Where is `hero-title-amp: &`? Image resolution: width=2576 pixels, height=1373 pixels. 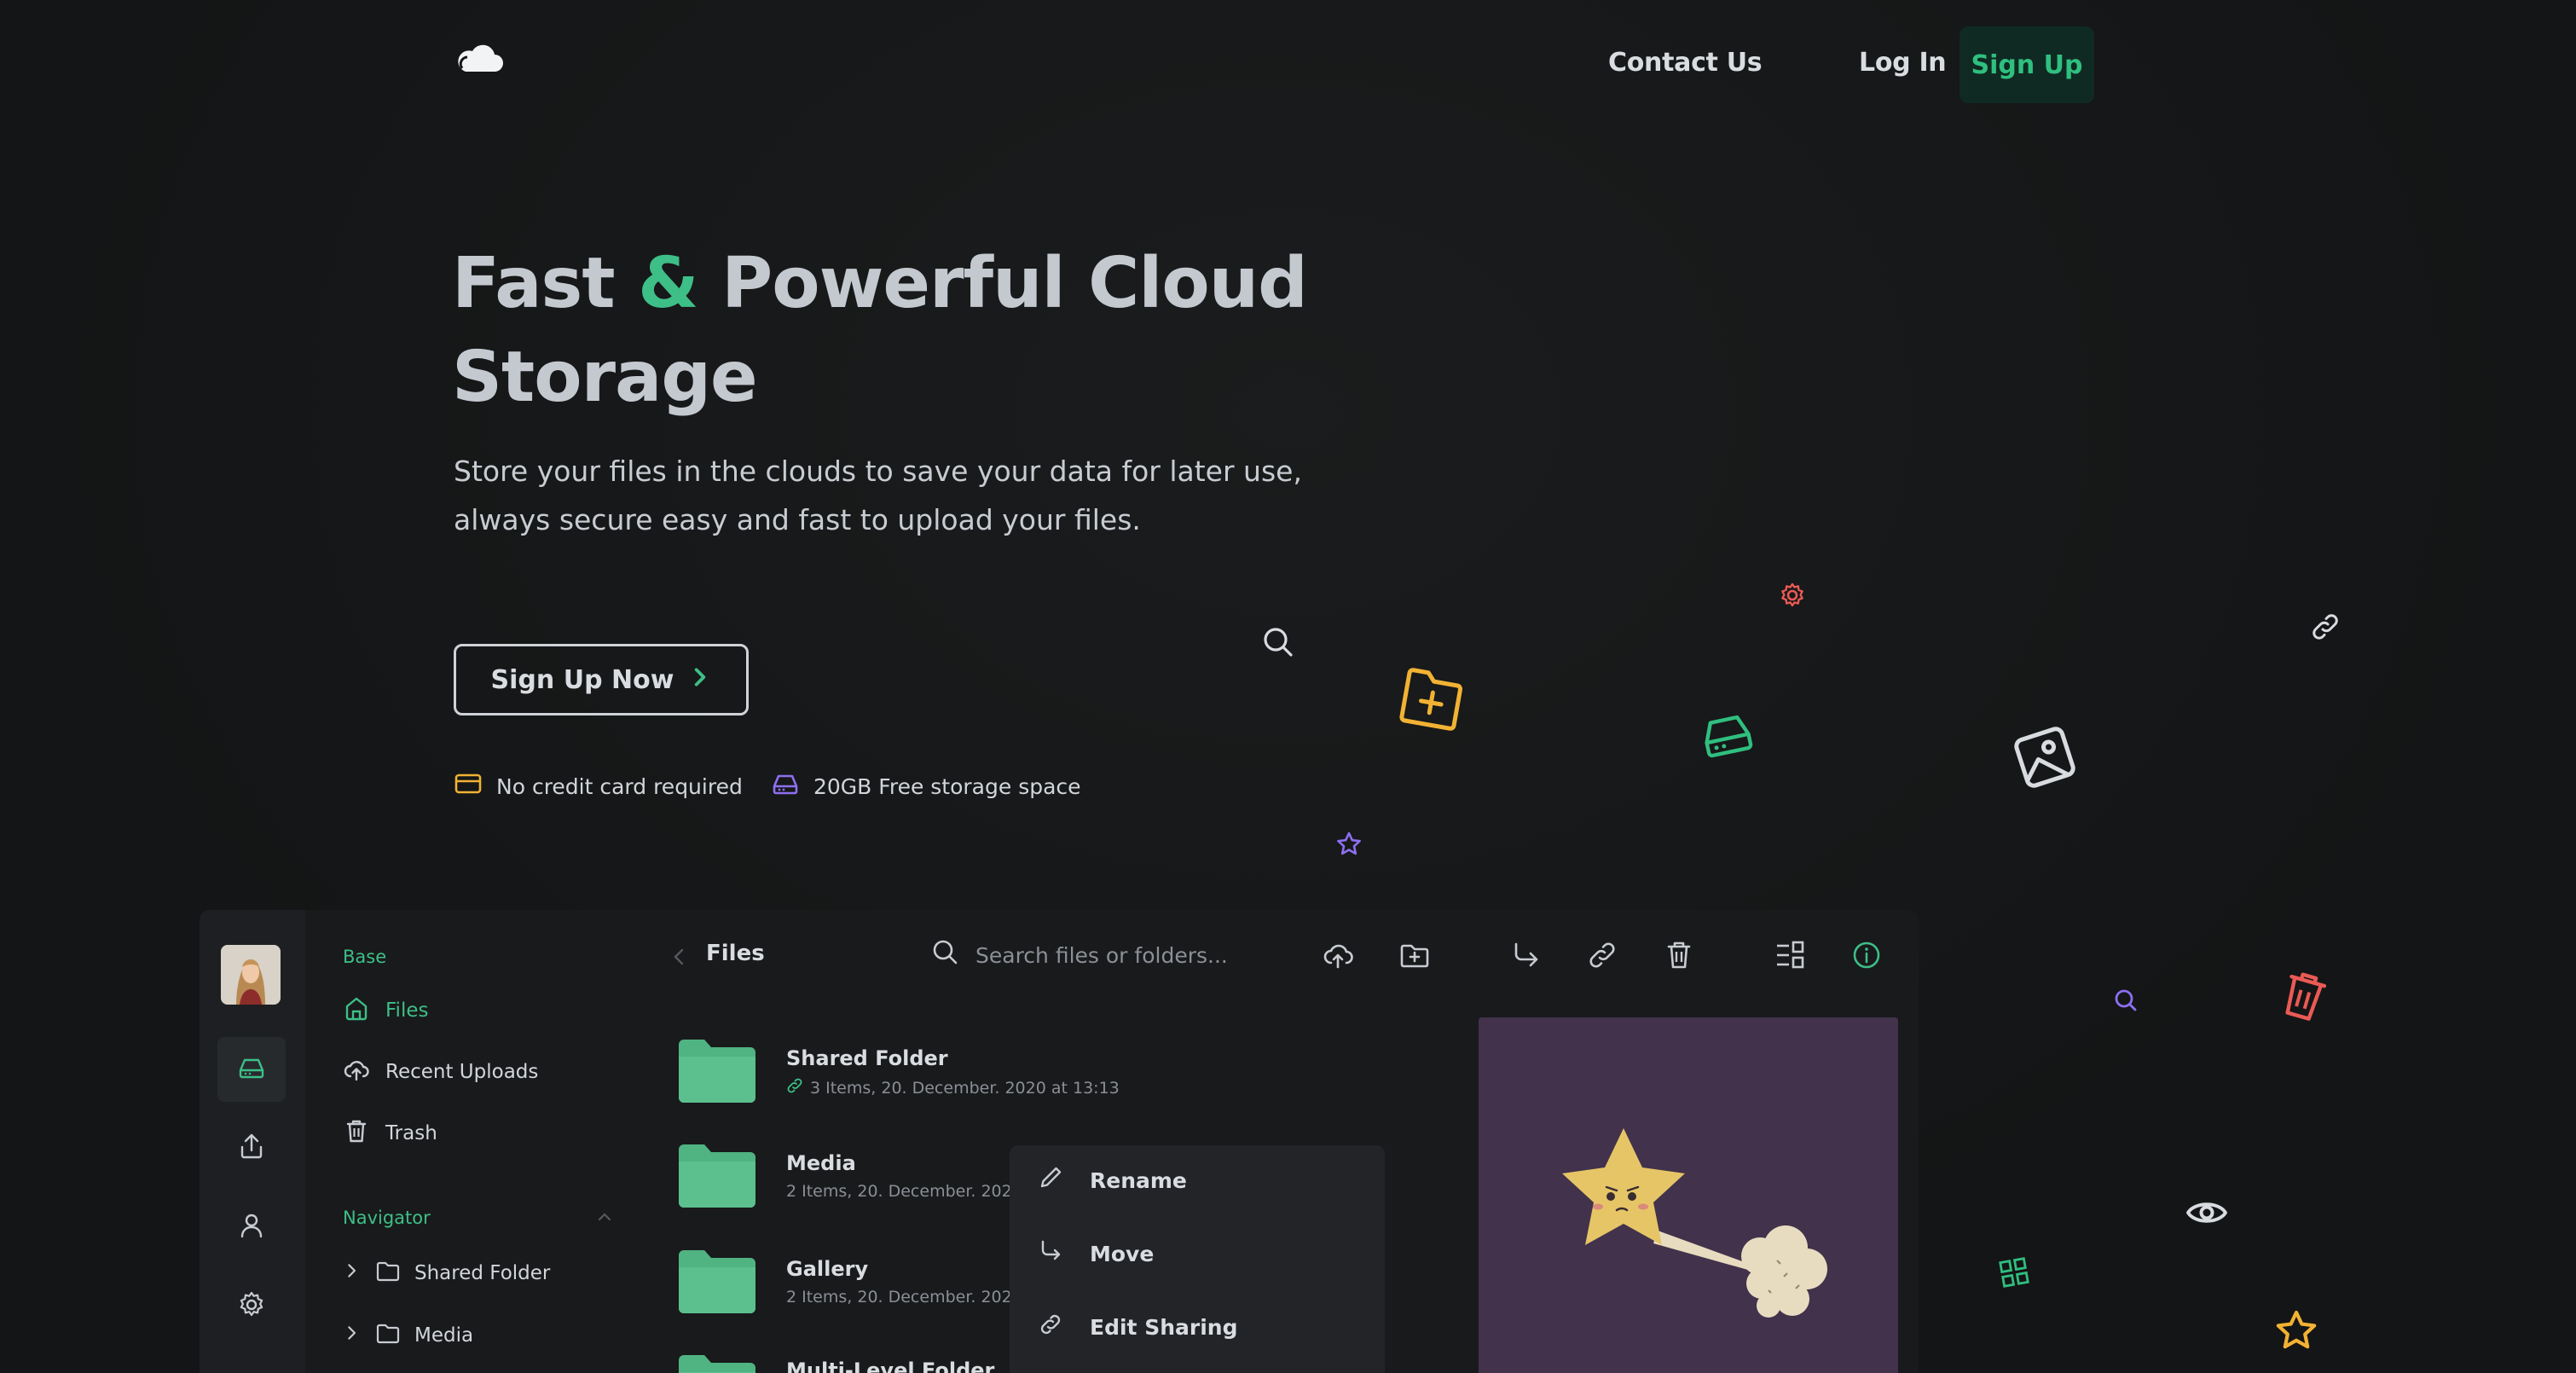
hero-title-amp: & is located at coordinates (668, 283).